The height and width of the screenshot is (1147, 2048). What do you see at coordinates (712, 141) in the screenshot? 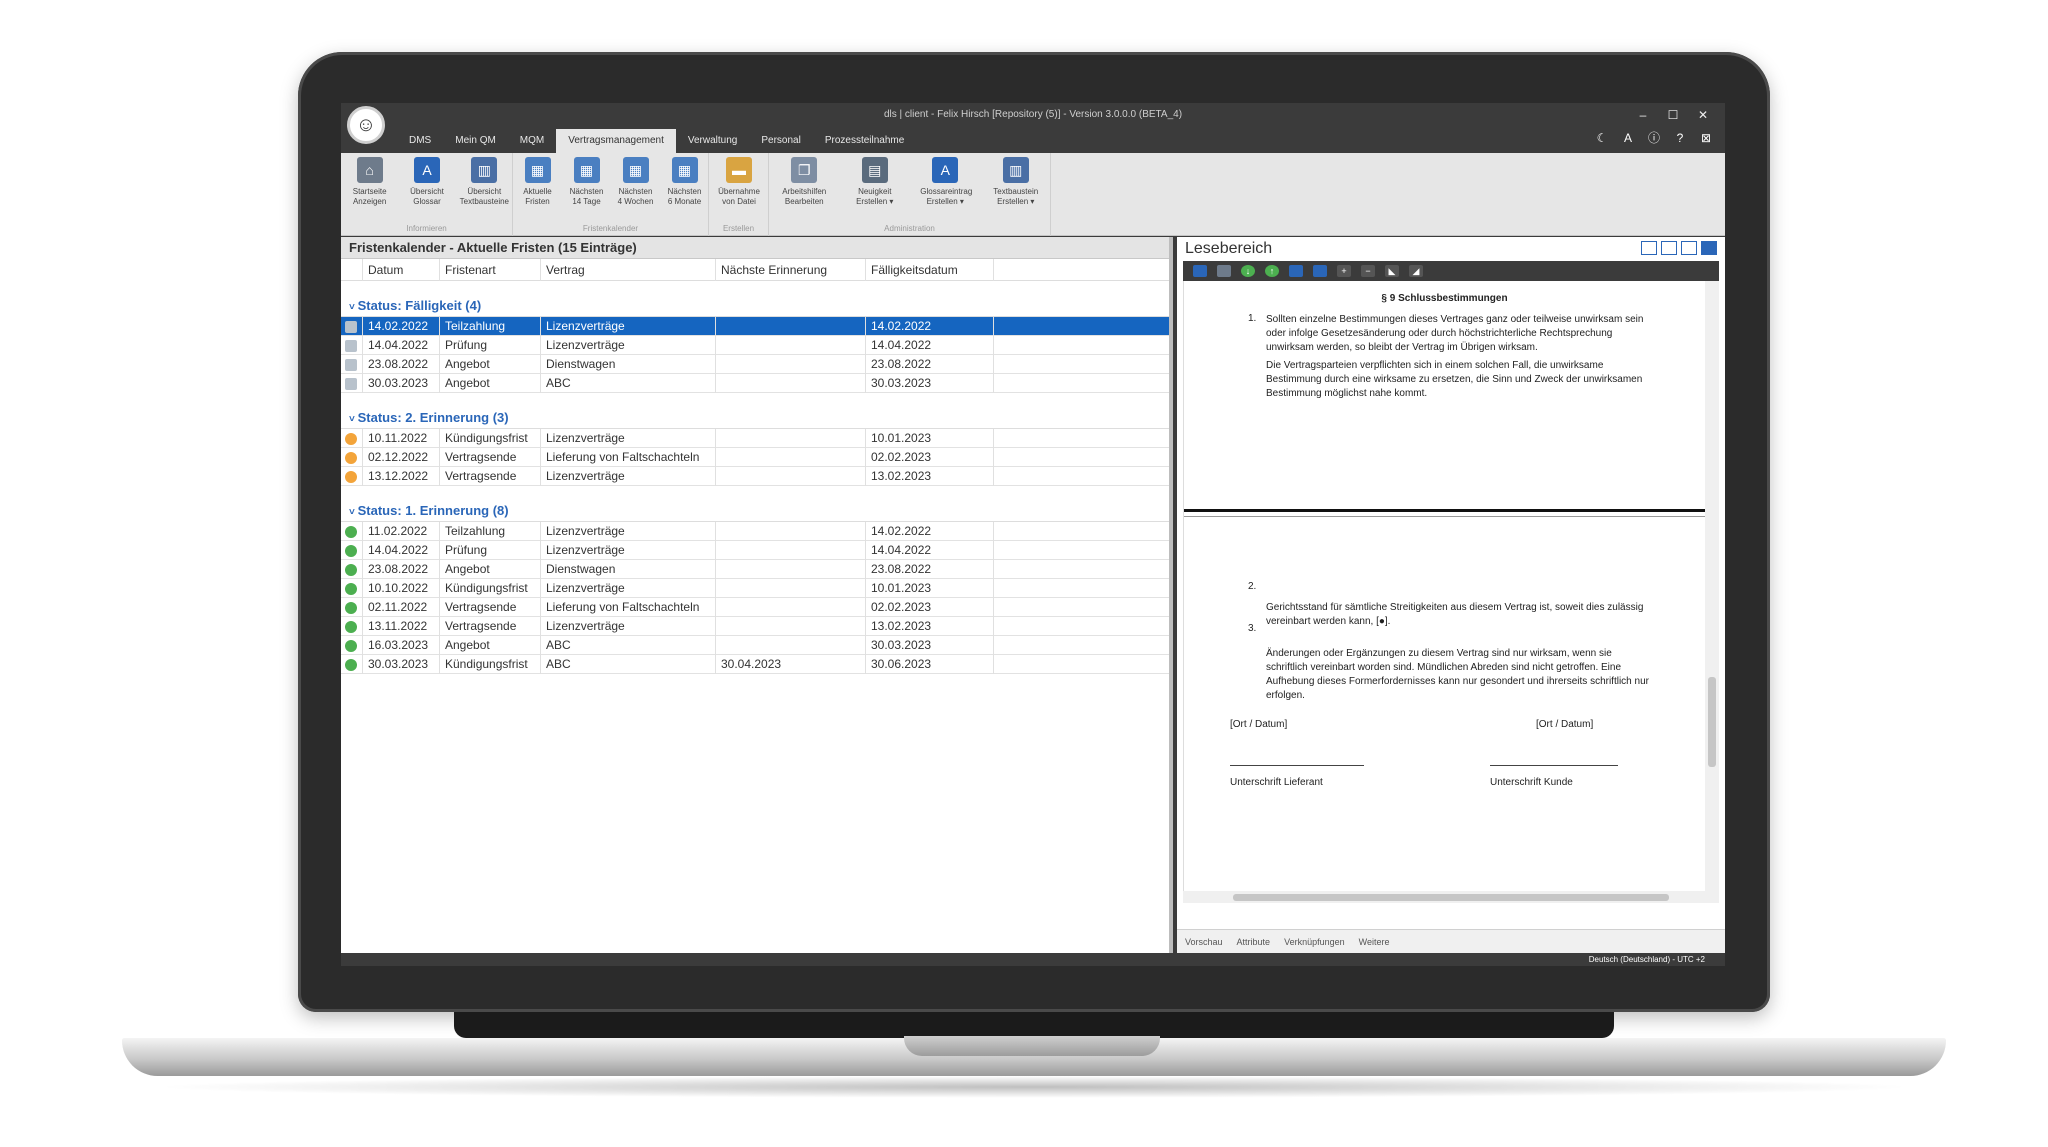
I see `menu-tab-verwaltung: Verwaltung` at bounding box center [712, 141].